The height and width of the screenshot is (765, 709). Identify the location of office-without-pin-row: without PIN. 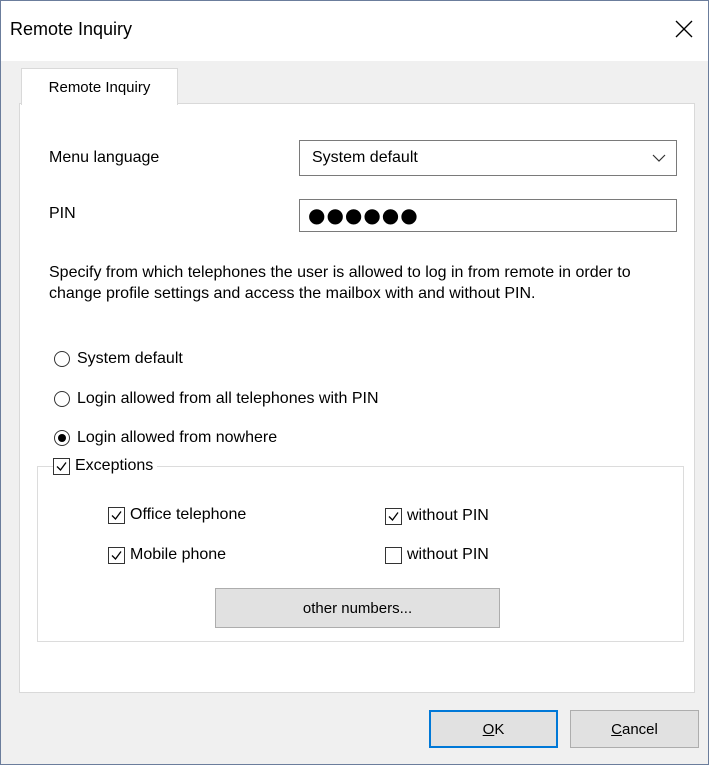
(437, 516).